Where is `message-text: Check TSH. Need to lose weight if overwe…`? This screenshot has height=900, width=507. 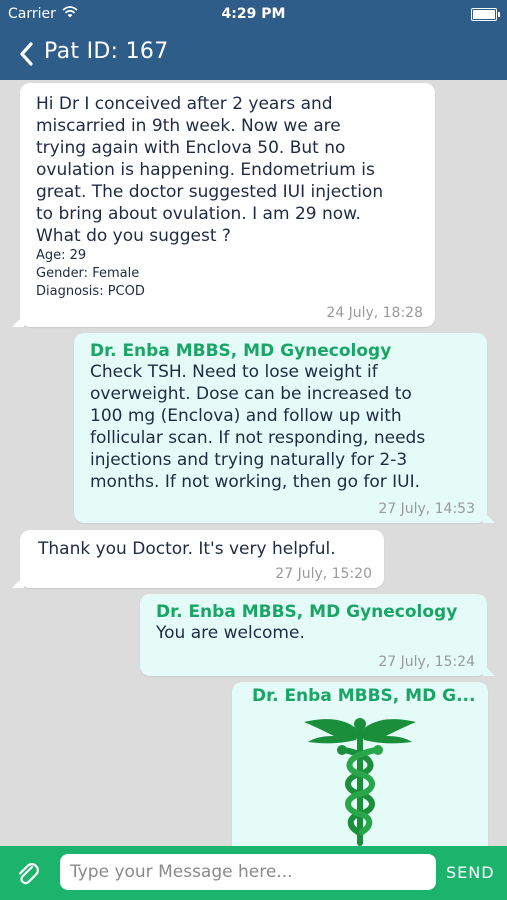
message-text: Check TSH. Need to lose weight if overwe… is located at coordinates (258, 427).